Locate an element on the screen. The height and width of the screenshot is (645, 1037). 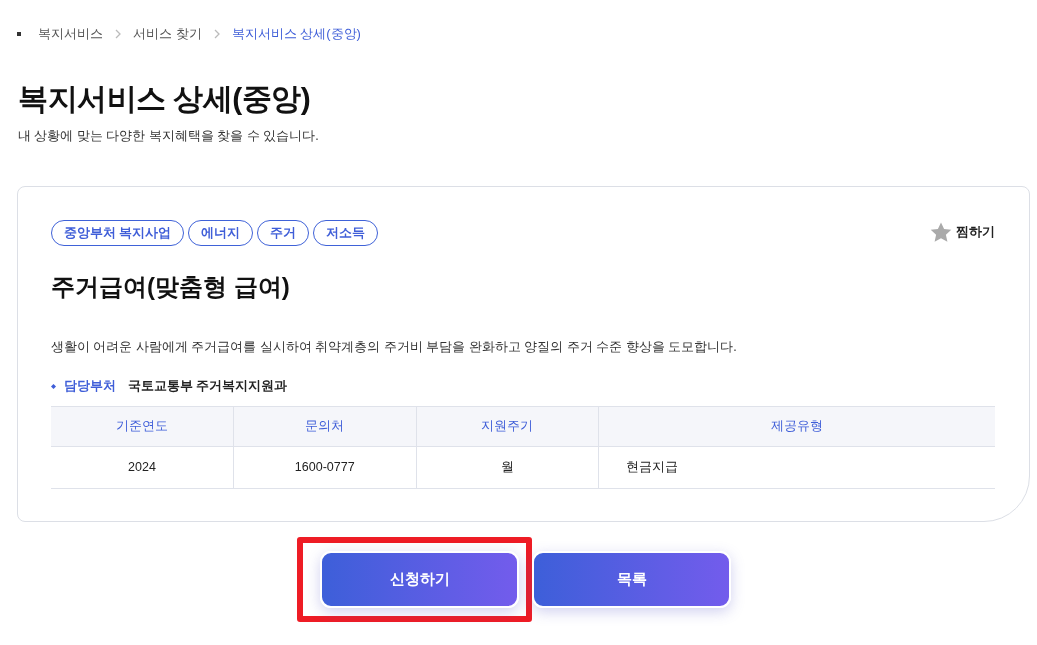
page-title: 복지서비스 상세(중앙) is located at coordinates (165, 98).